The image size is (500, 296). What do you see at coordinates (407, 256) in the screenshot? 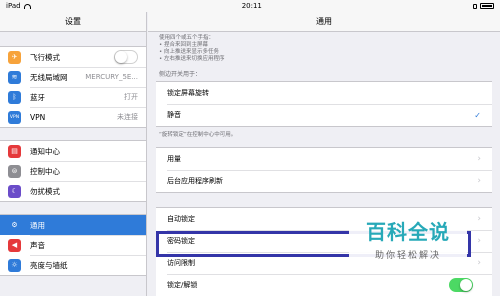
I see `watermark-subtitle: 助你轻松解决` at bounding box center [407, 256].